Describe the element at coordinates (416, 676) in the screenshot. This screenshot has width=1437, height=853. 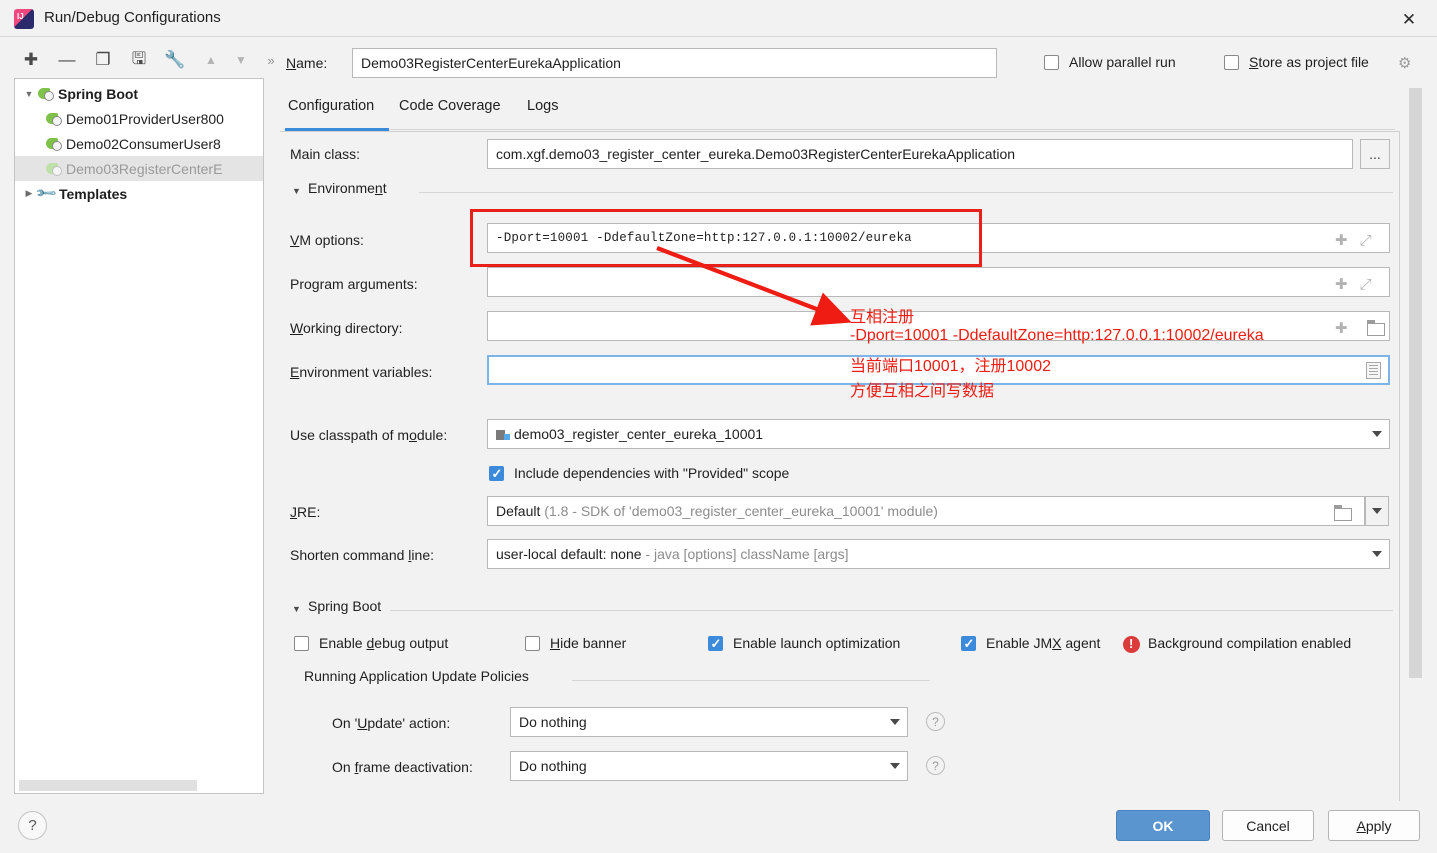
I see `update-policies-title: Running Application Update Policies` at that location.